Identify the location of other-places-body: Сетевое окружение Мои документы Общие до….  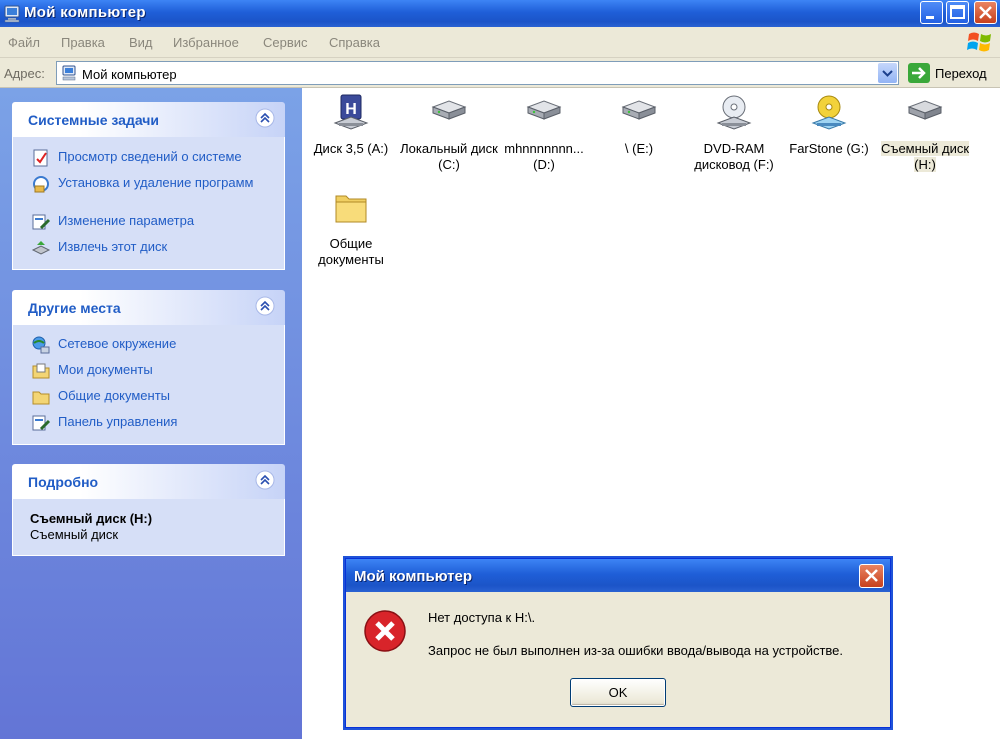
(148, 385).